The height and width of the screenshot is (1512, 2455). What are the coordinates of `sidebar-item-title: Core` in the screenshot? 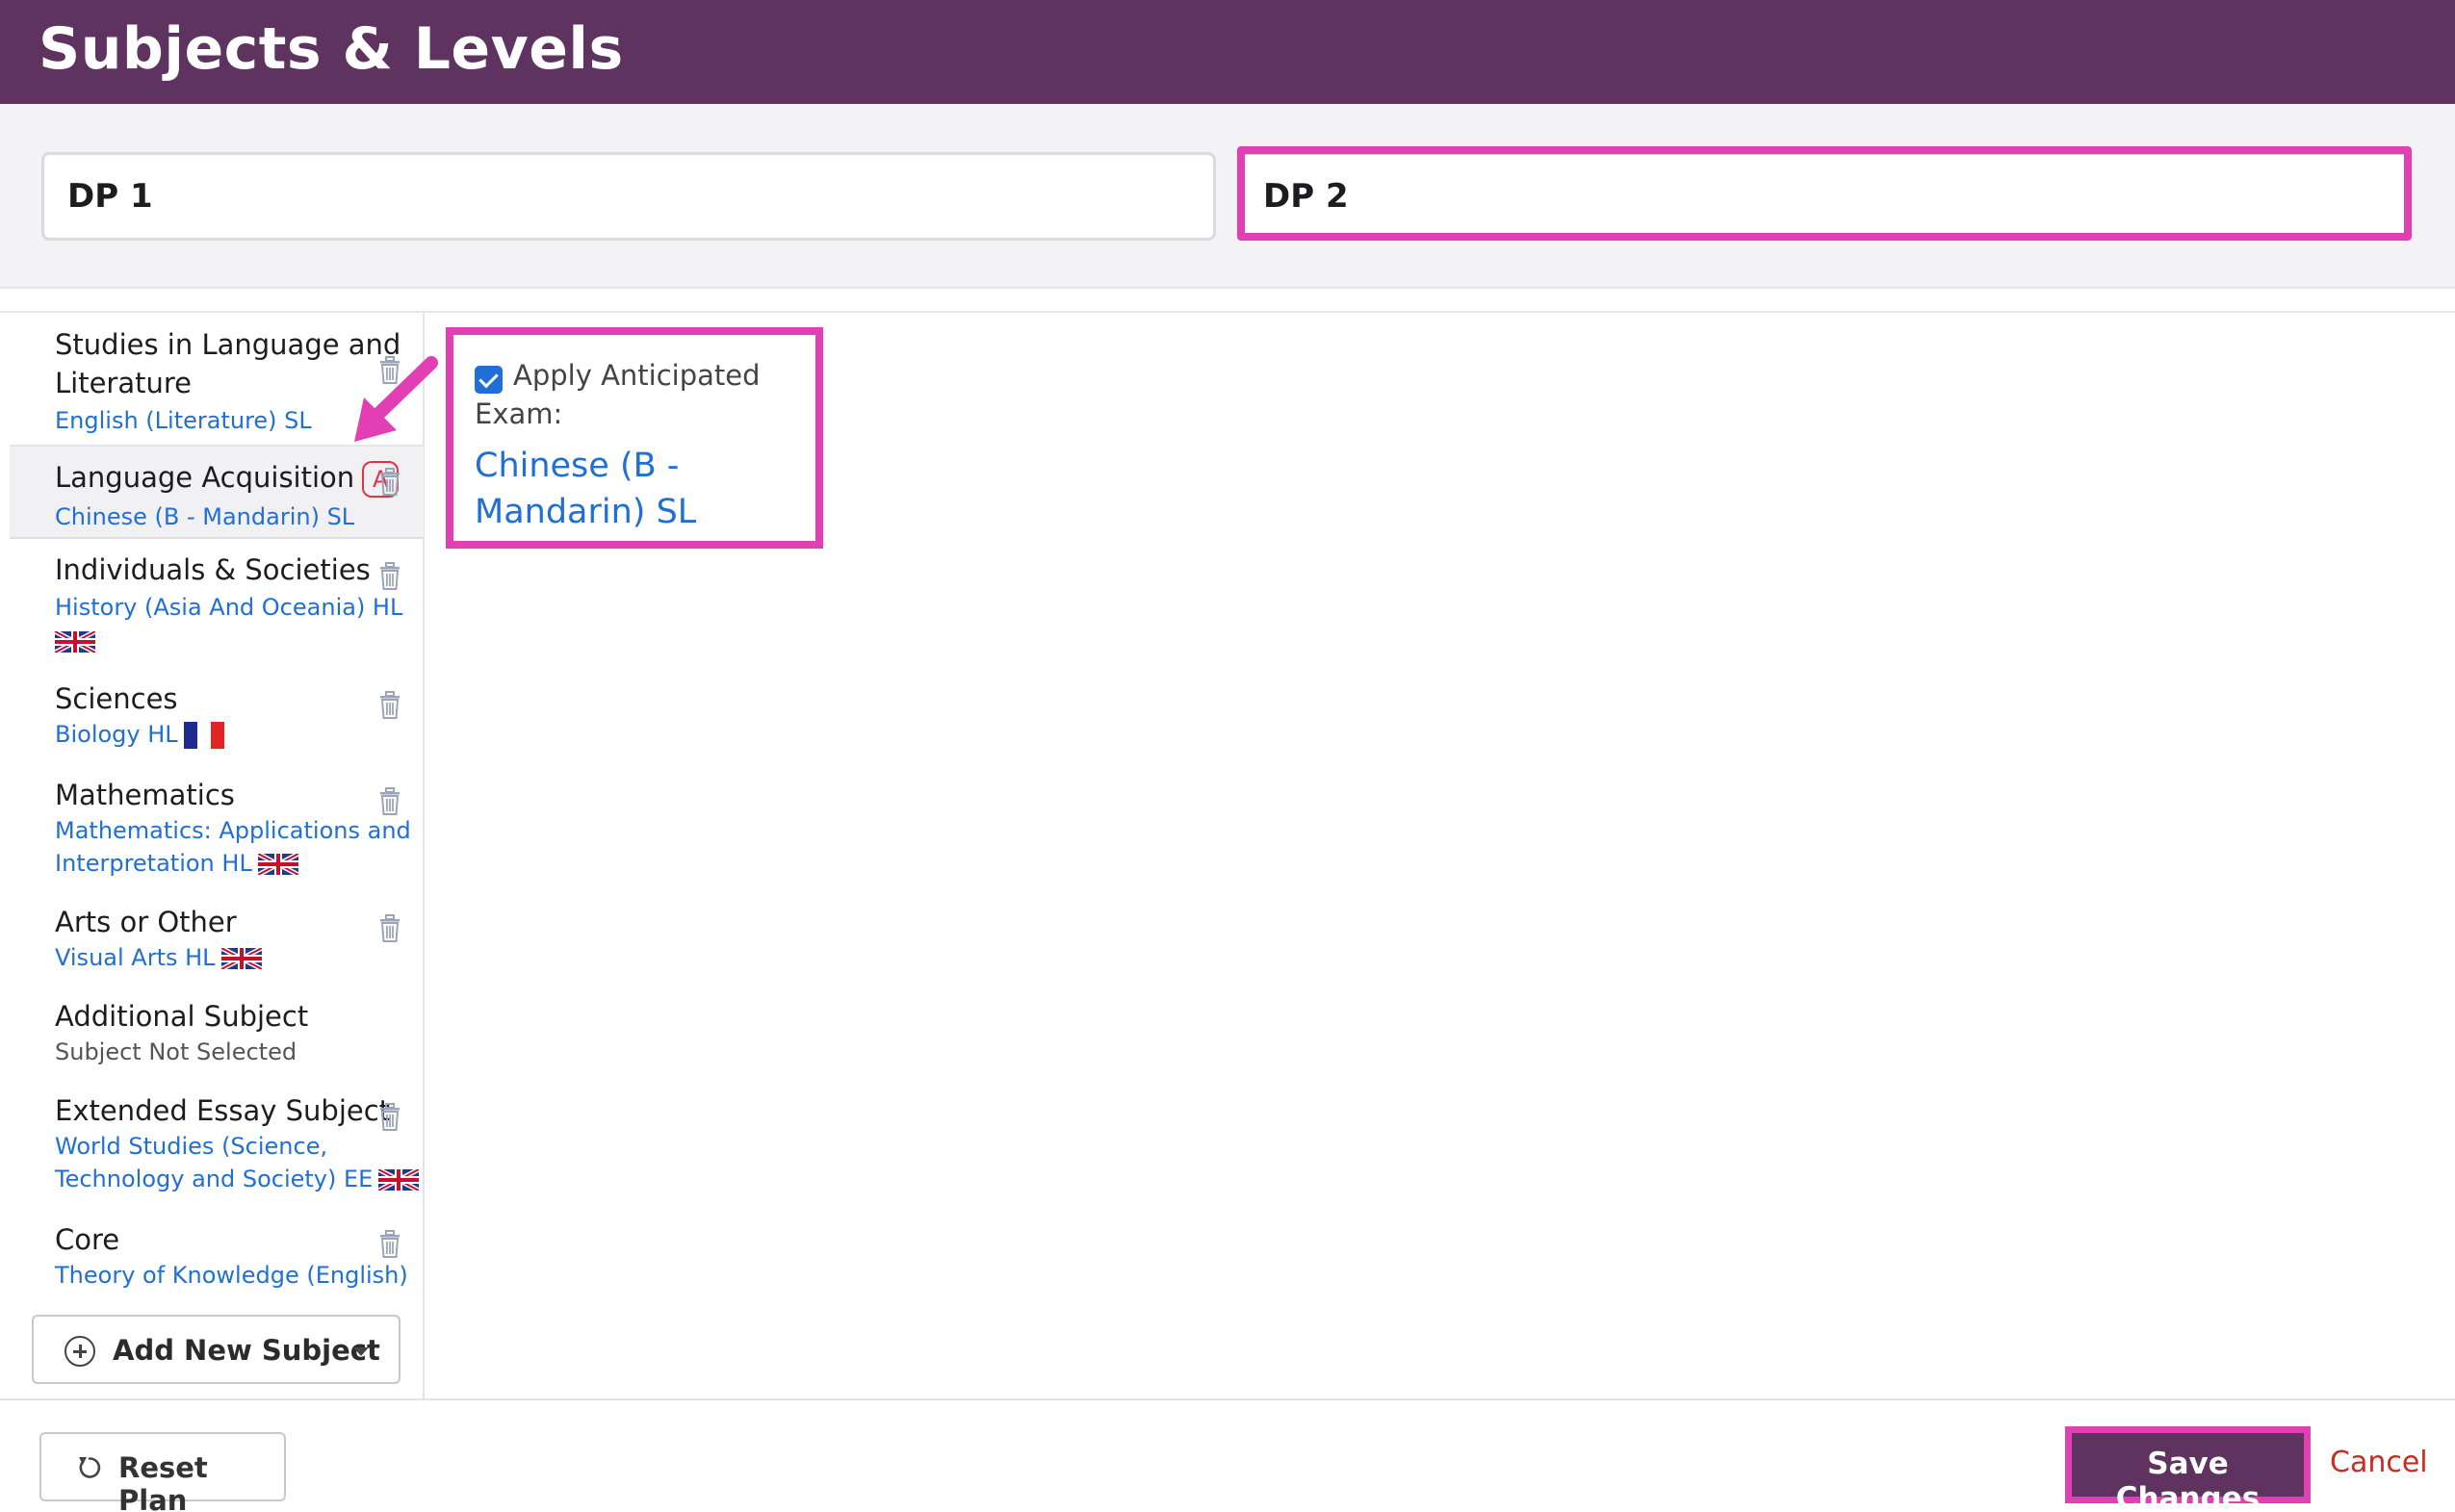 It's located at (88, 1239).